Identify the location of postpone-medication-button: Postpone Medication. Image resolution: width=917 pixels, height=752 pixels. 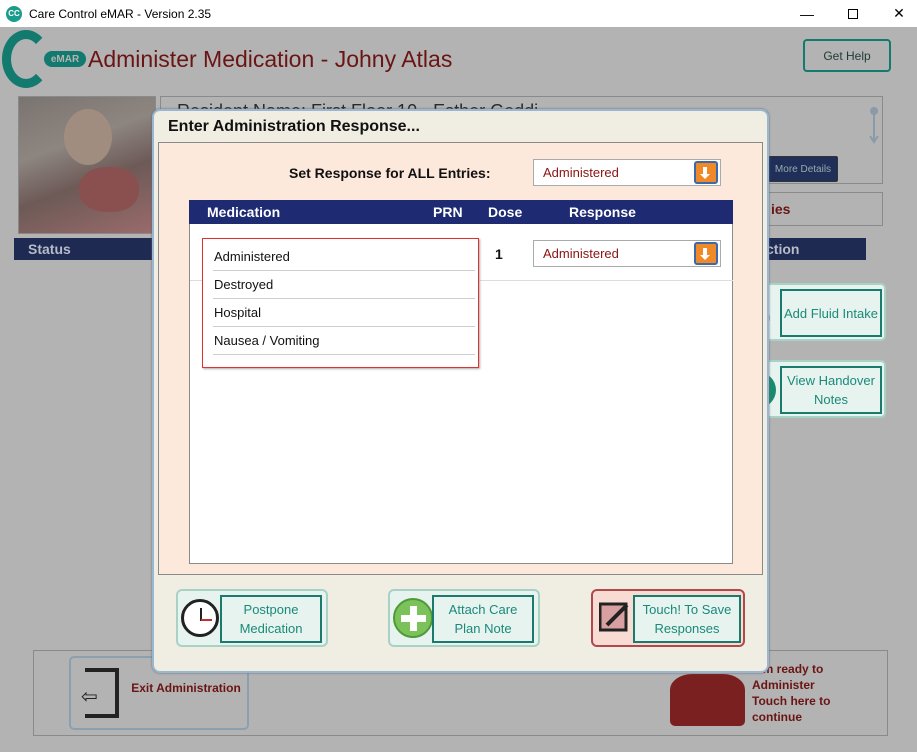
(252, 618).